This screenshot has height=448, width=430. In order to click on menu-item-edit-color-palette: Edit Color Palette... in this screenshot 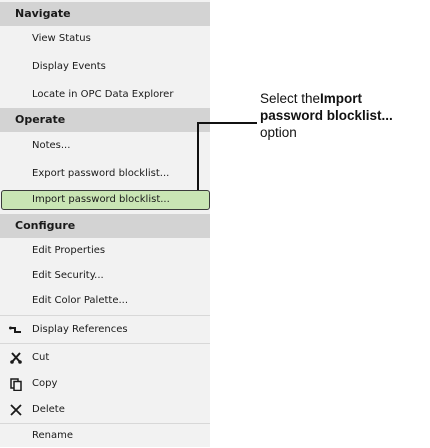, I will do `click(105, 301)`.